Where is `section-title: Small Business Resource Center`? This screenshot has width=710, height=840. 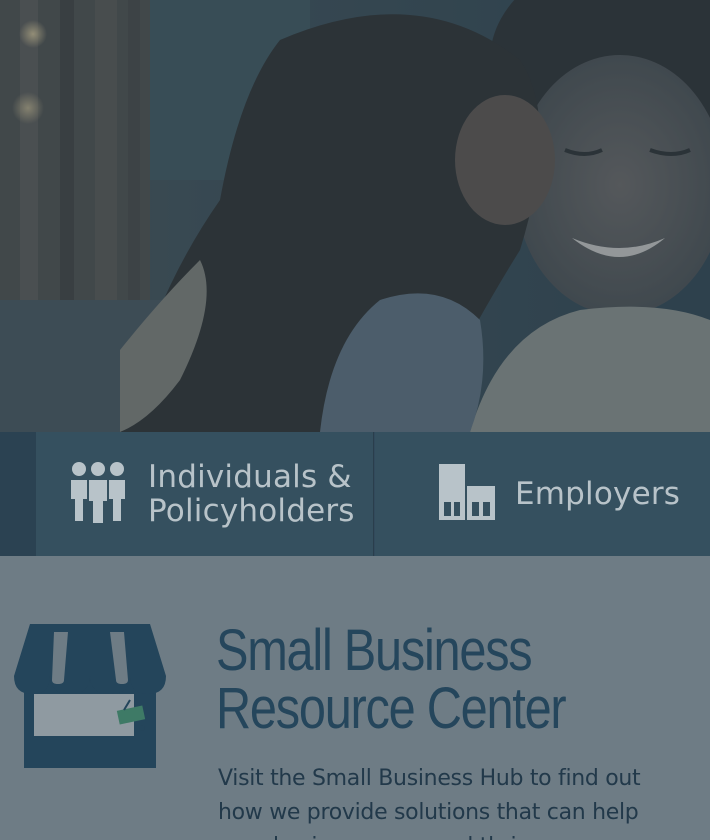
section-title: Small Business Resource Center is located at coordinates (417, 680).